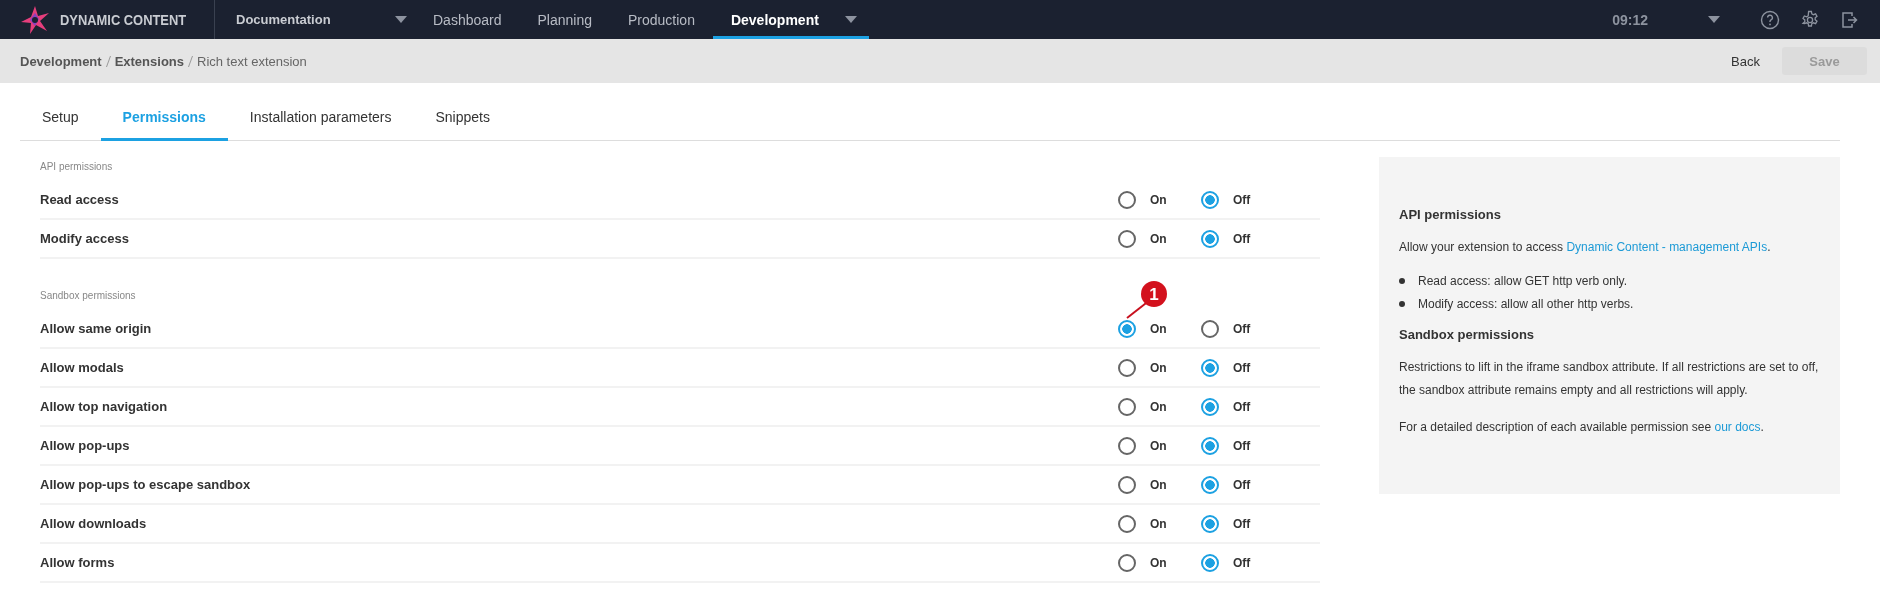 The width and height of the screenshot is (1880, 616). I want to click on permission-label: Allow pop-ups to escape sandbox, so click(145, 484).